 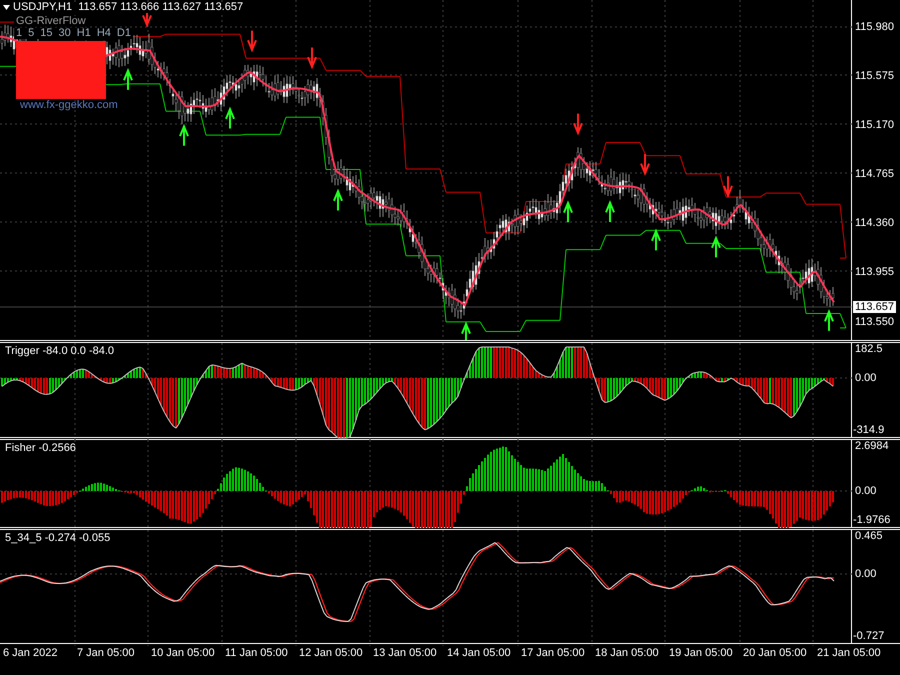 I want to click on time-label: 6 Jan 2022, so click(x=30, y=653).